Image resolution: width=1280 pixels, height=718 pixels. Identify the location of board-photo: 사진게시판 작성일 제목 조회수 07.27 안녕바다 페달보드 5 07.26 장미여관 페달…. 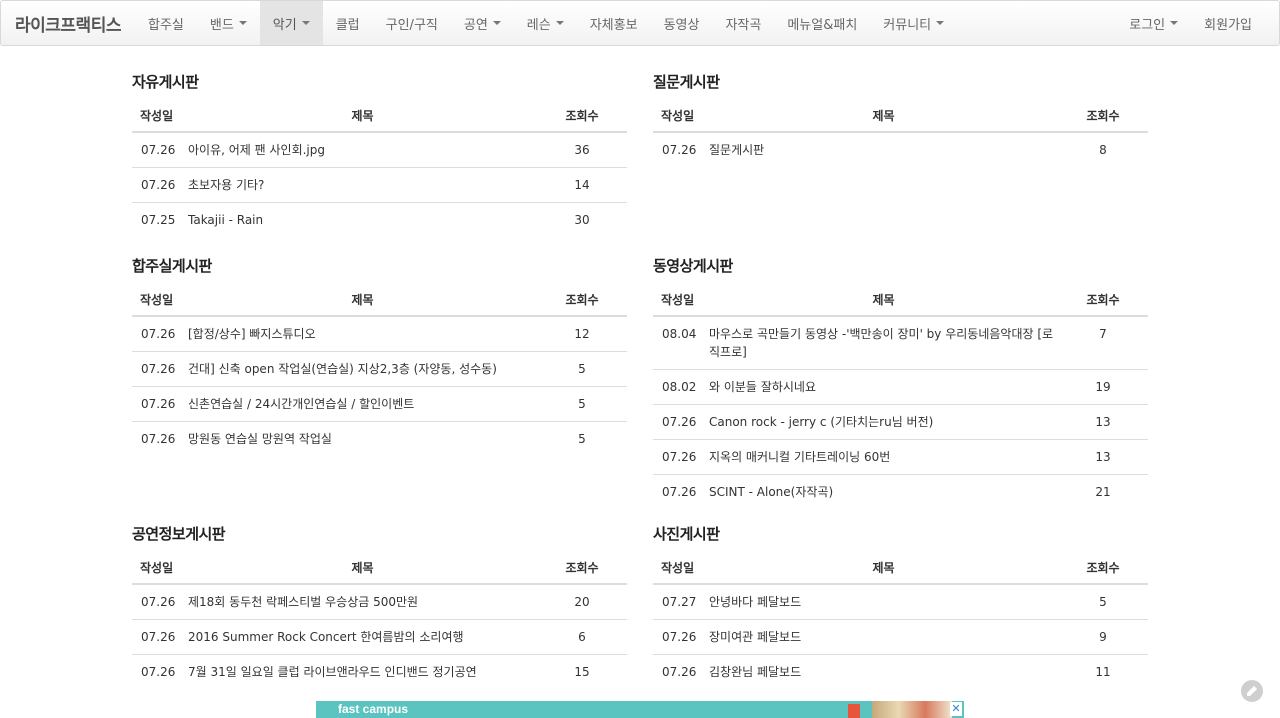
(900, 604).